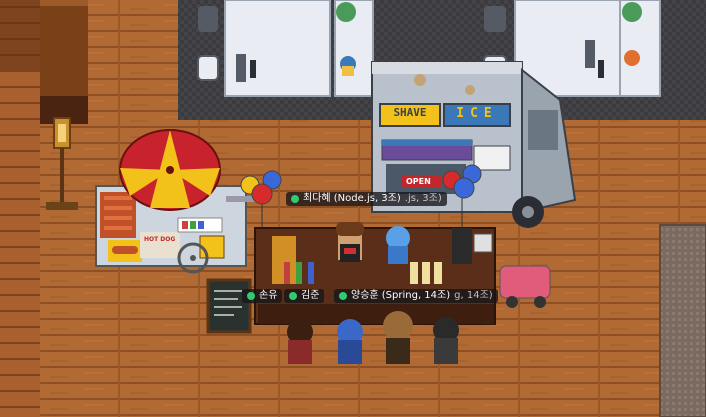  Describe the element at coordinates (410, 112) in the screenshot. I see `truck-sign-left: SHAVE` at that location.